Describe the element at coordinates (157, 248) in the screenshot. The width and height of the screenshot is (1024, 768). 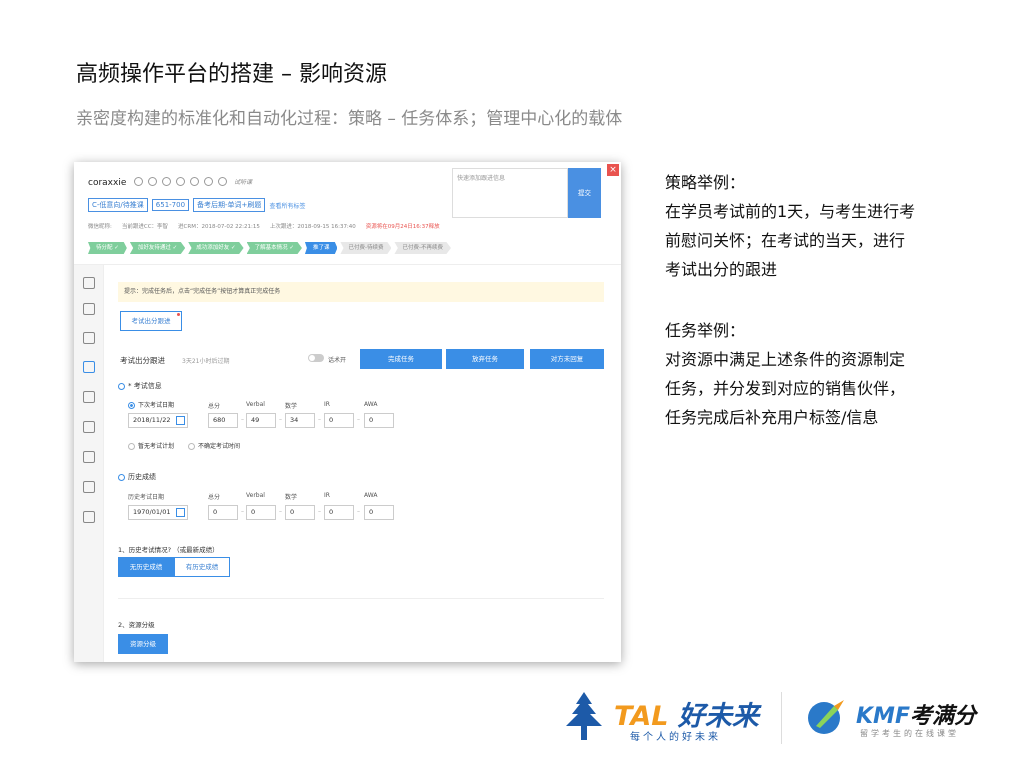
I see `step-item: 加好友待通过 ✓` at that location.